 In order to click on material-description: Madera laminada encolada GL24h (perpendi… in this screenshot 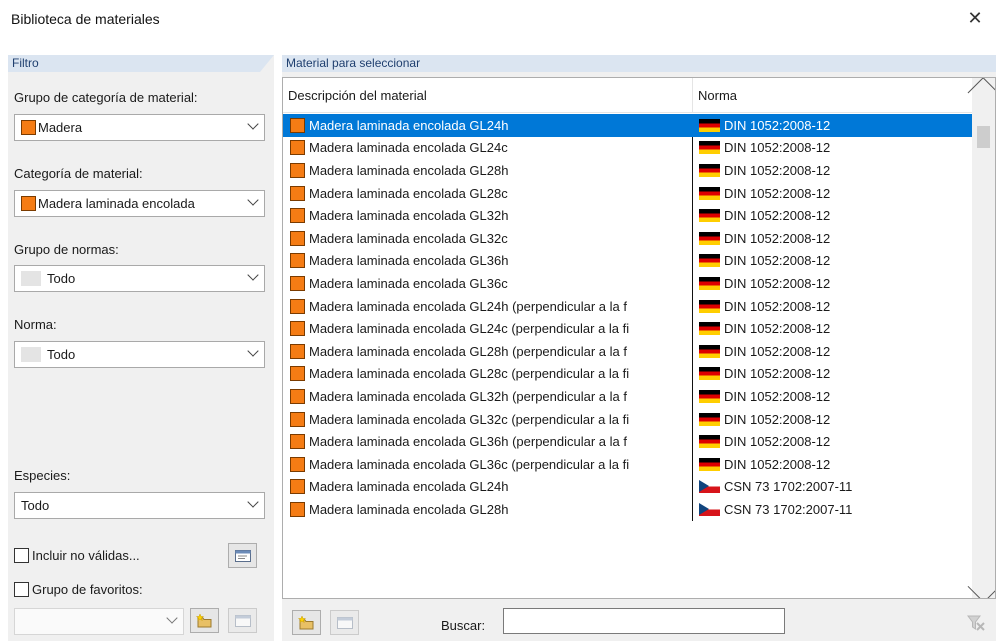, I will do `click(468, 306)`.